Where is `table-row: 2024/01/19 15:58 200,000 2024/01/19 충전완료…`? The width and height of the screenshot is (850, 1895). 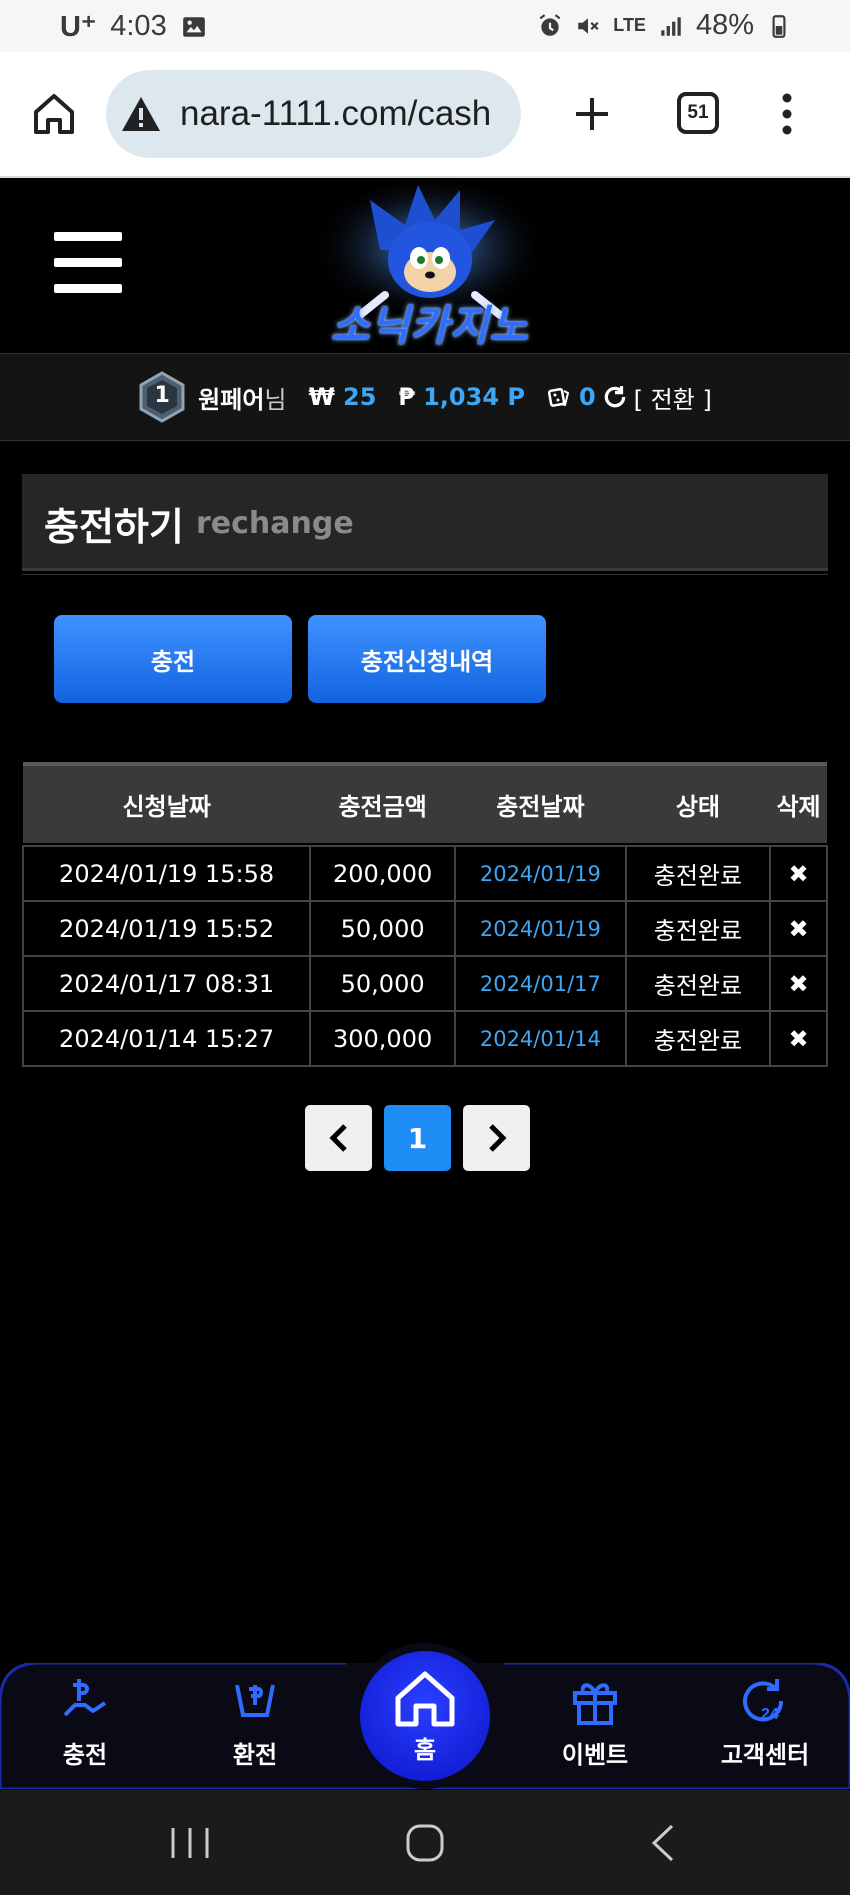 table-row: 2024/01/19 15:58 200,000 2024/01/19 충전완료… is located at coordinates (424, 873).